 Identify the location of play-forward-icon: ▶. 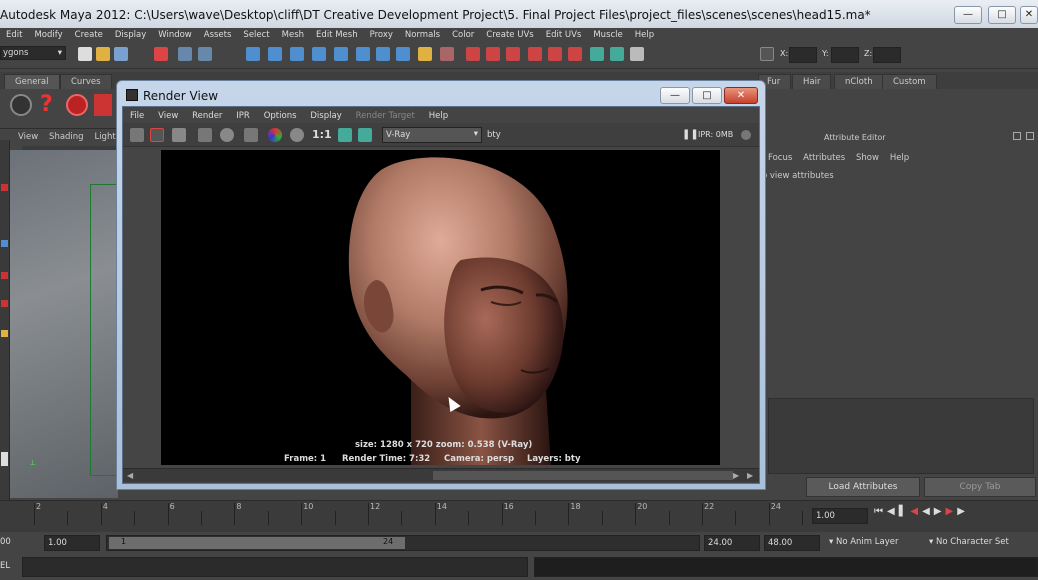
(940, 511).